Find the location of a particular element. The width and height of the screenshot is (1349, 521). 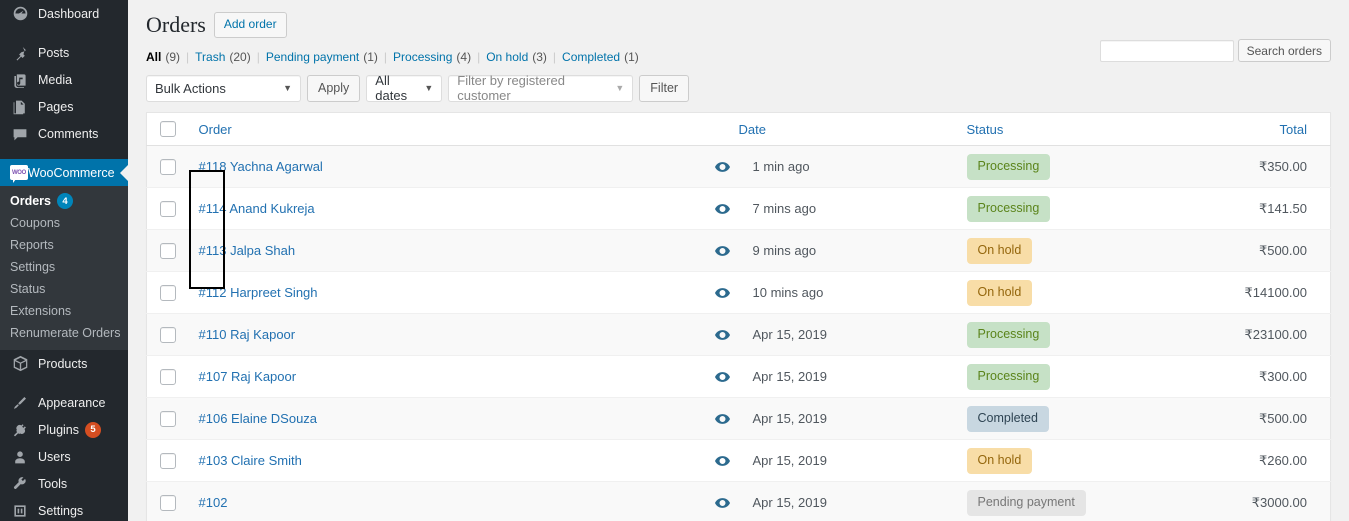

sidebar-item-pages: Pages is located at coordinates (64, 106).